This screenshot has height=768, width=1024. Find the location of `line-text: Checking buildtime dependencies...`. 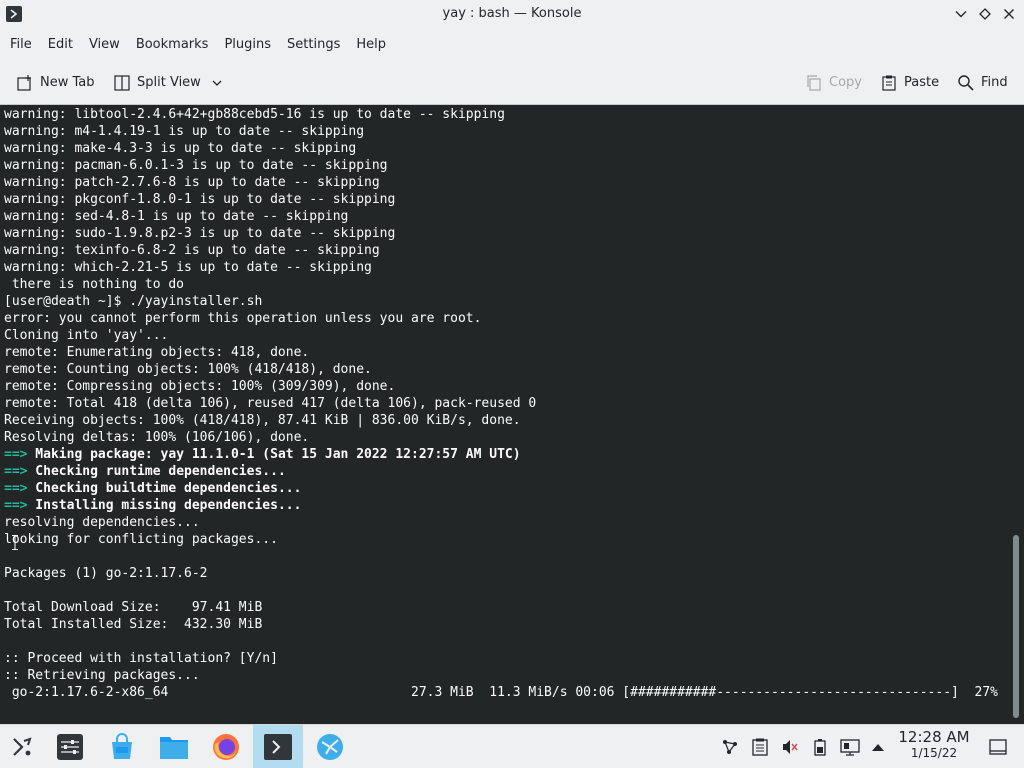

line-text: Checking buildtime dependencies... is located at coordinates (164, 488).